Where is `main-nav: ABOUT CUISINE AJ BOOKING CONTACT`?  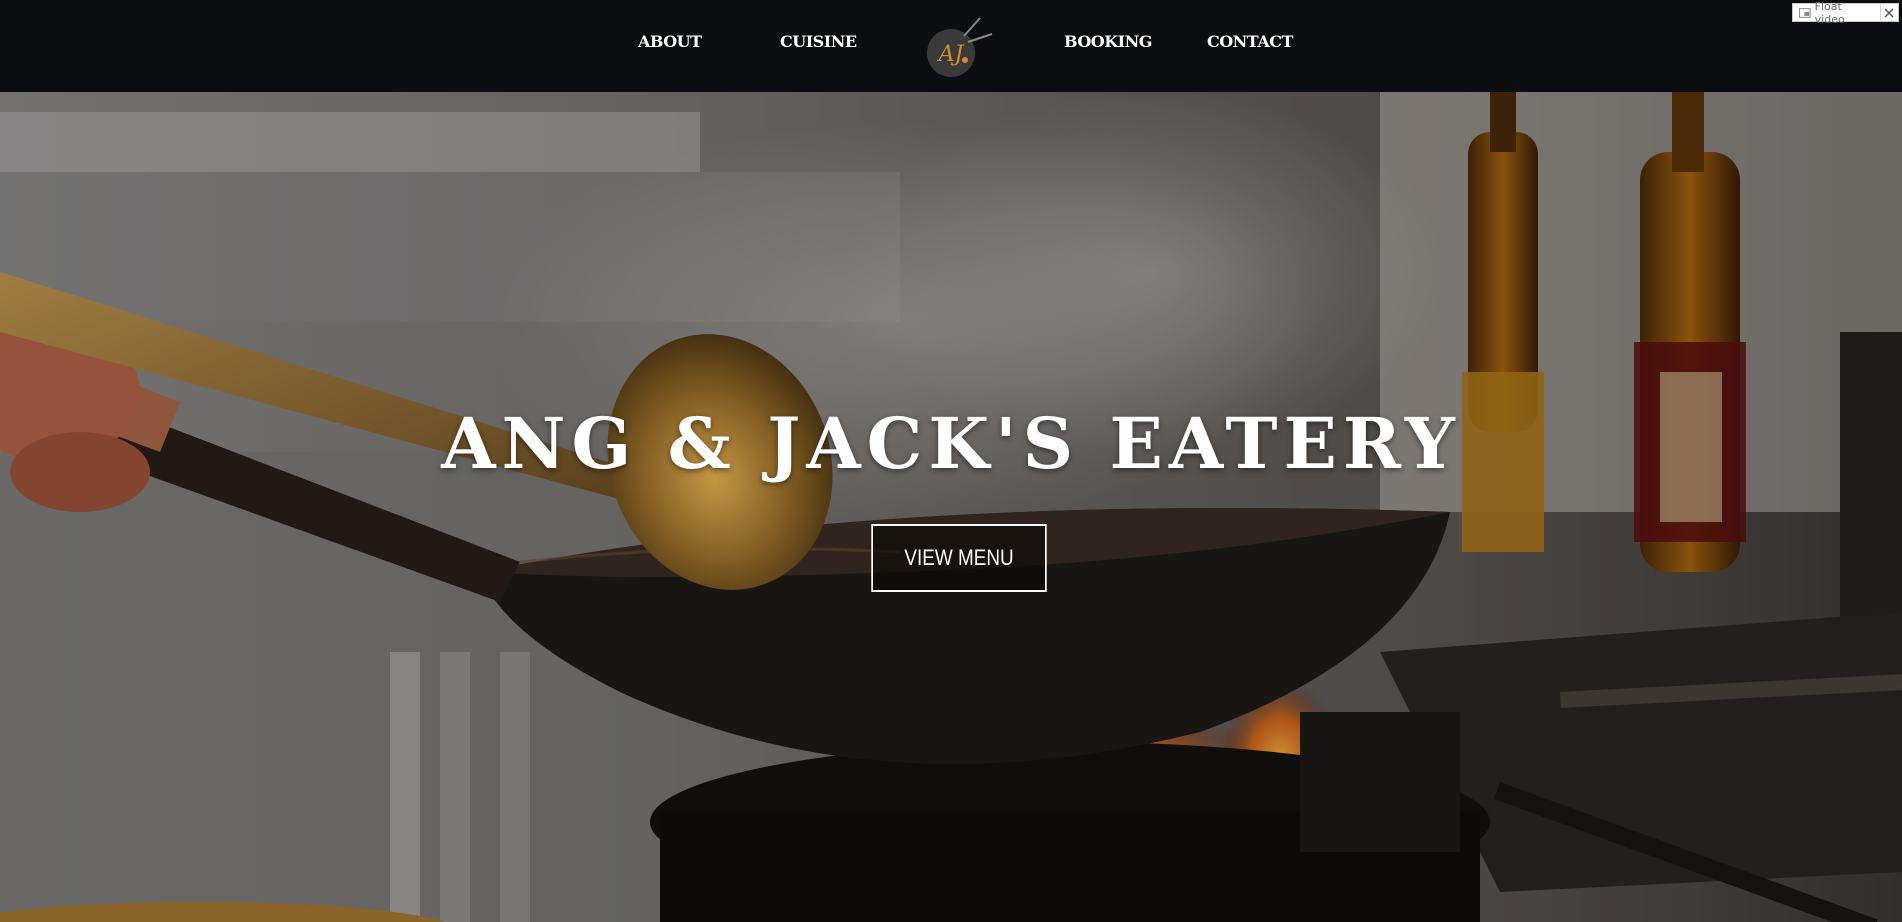 main-nav: ABOUT CUISINE AJ BOOKING CONTACT is located at coordinates (951, 46).